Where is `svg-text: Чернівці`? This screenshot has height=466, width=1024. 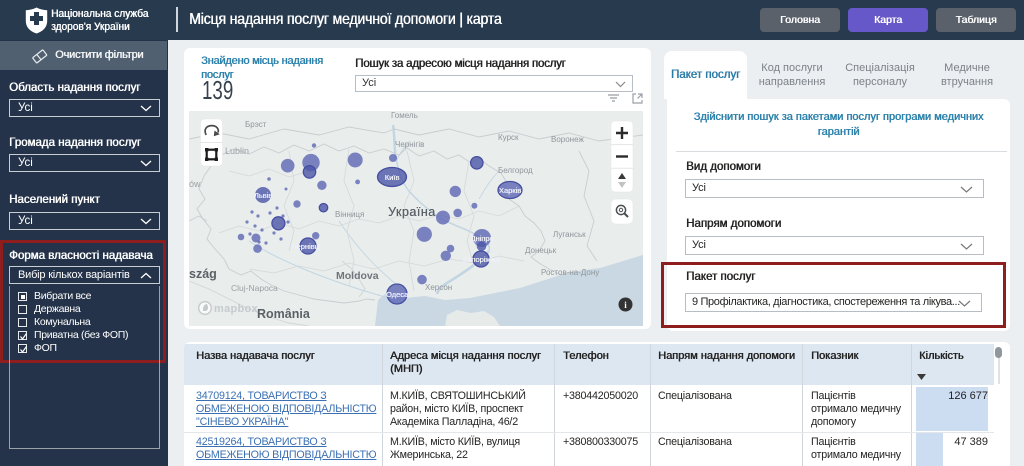 svg-text: Чернівці is located at coordinates (305, 246).